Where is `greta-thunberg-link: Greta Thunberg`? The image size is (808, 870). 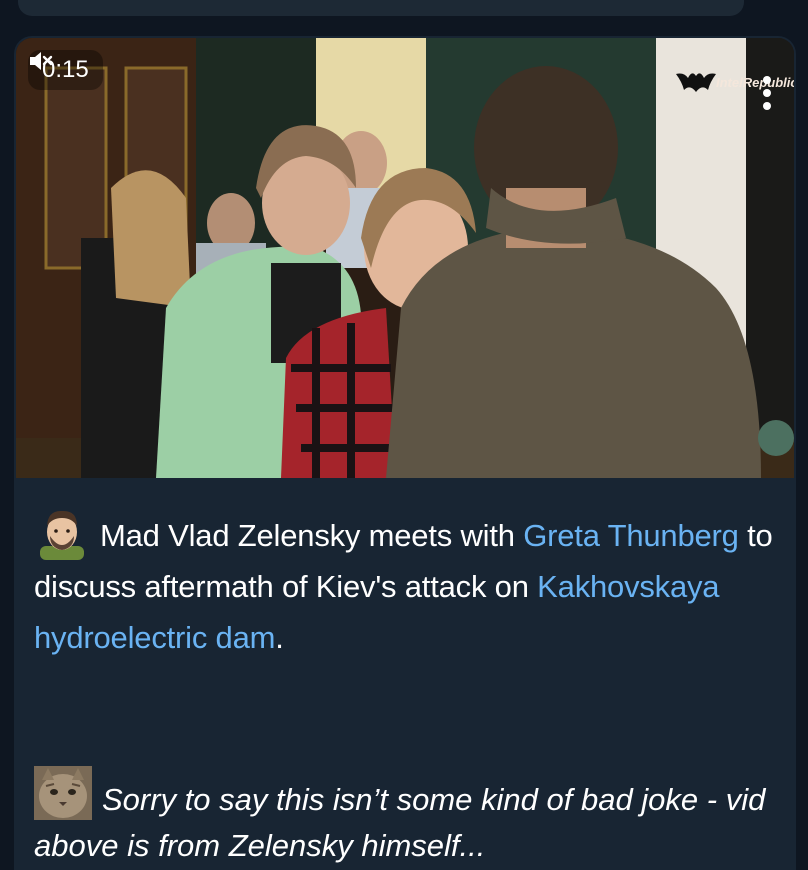 greta-thunberg-link: Greta Thunberg is located at coordinates (631, 535).